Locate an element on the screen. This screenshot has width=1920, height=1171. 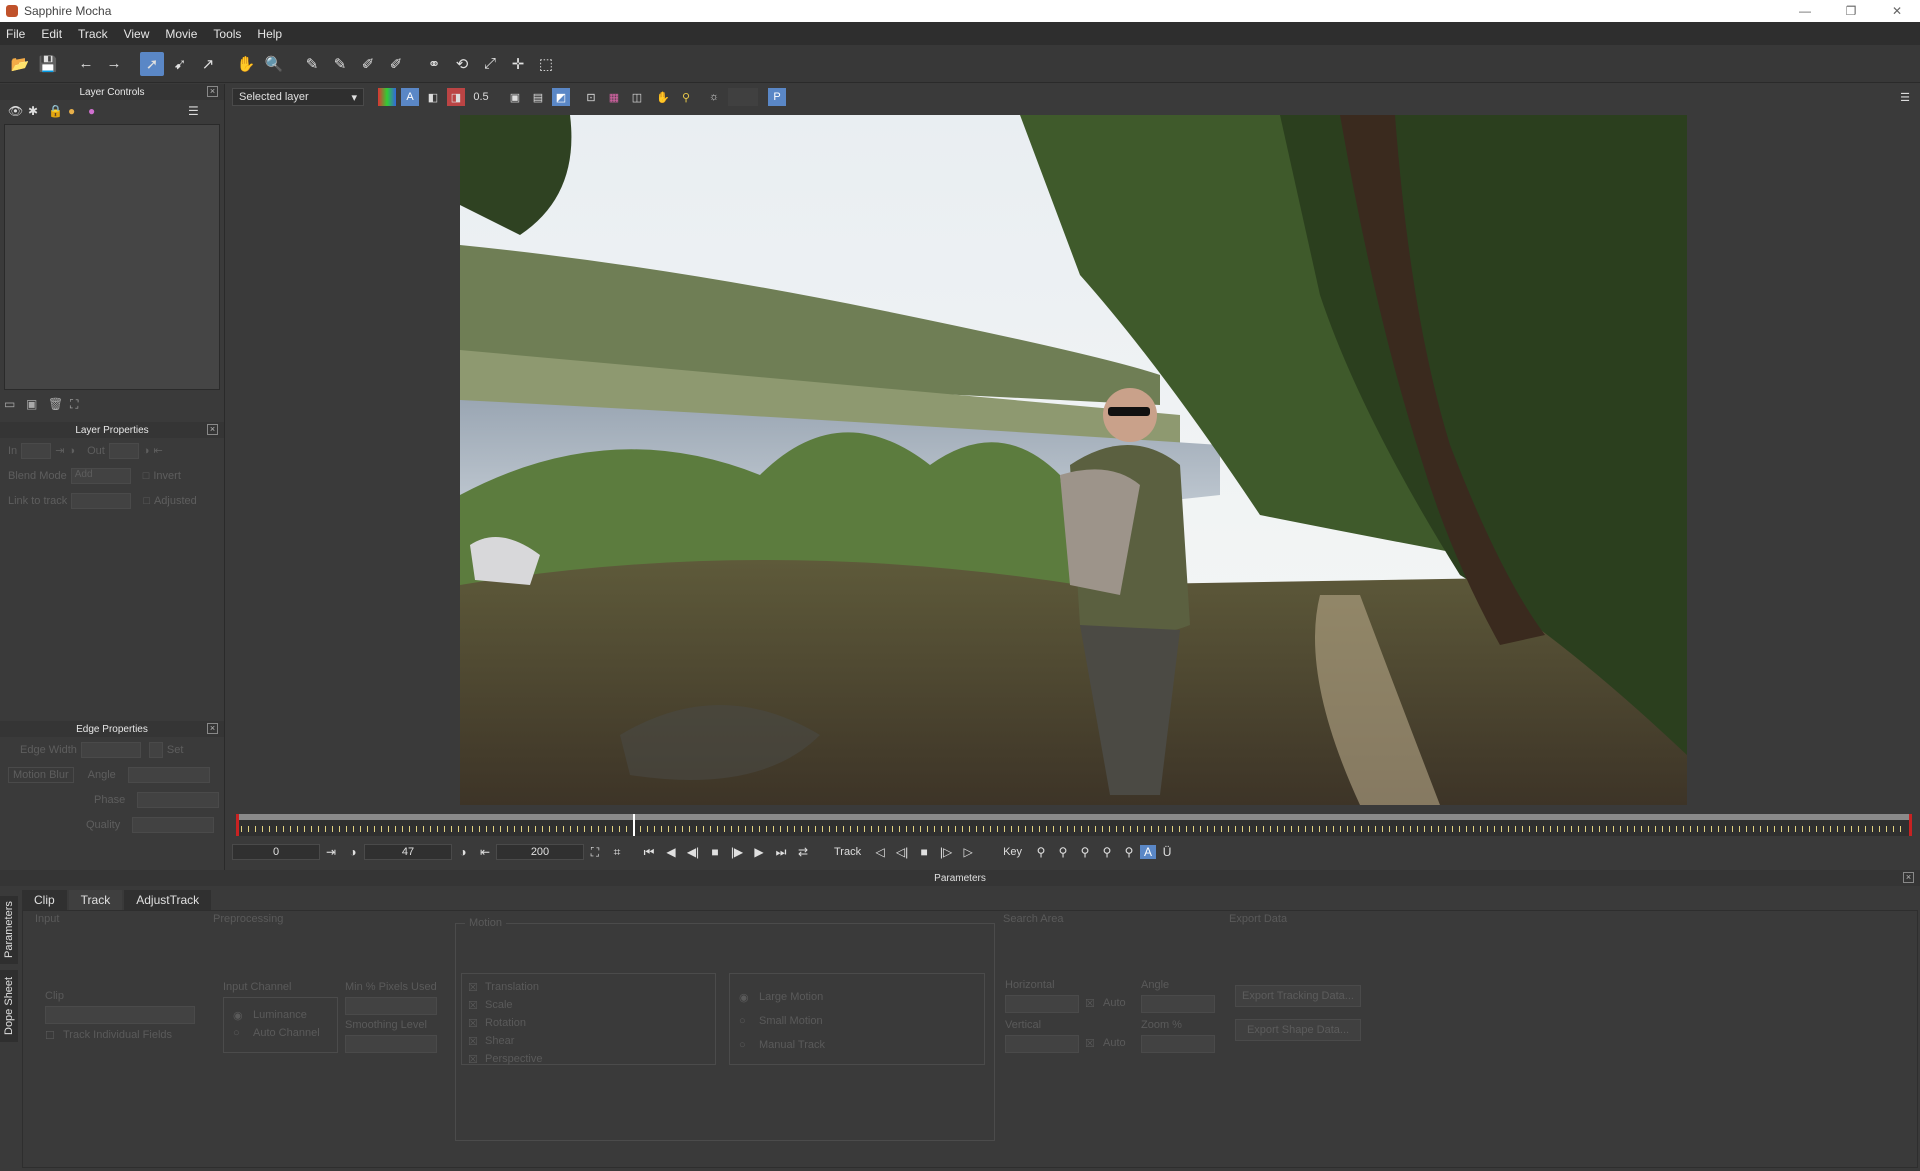
zoom-icon: 🔍 is located at coordinates (274, 64).